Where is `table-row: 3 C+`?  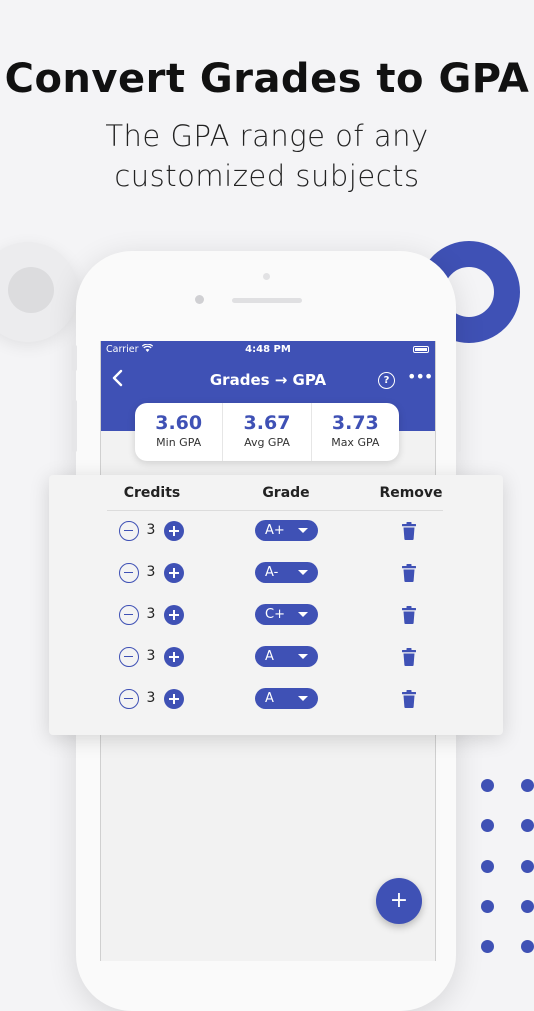 table-row: 3 C+ is located at coordinates (276, 615).